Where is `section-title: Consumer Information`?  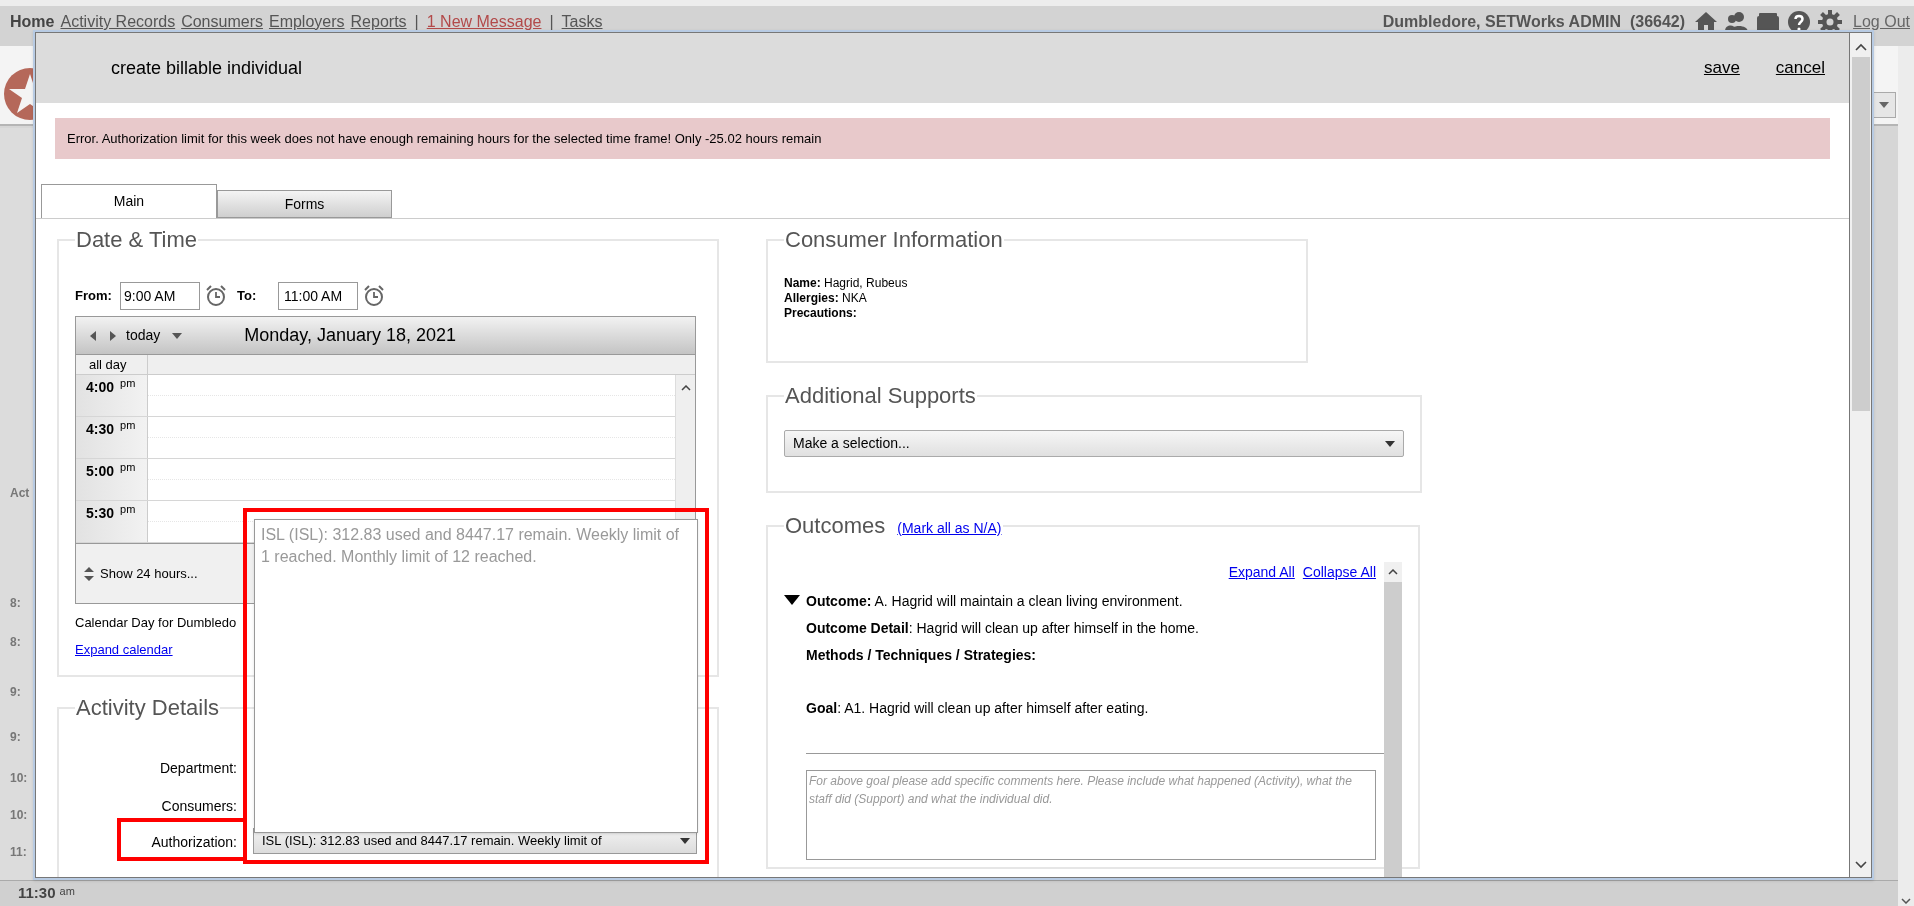 section-title: Consumer Information is located at coordinates (894, 240).